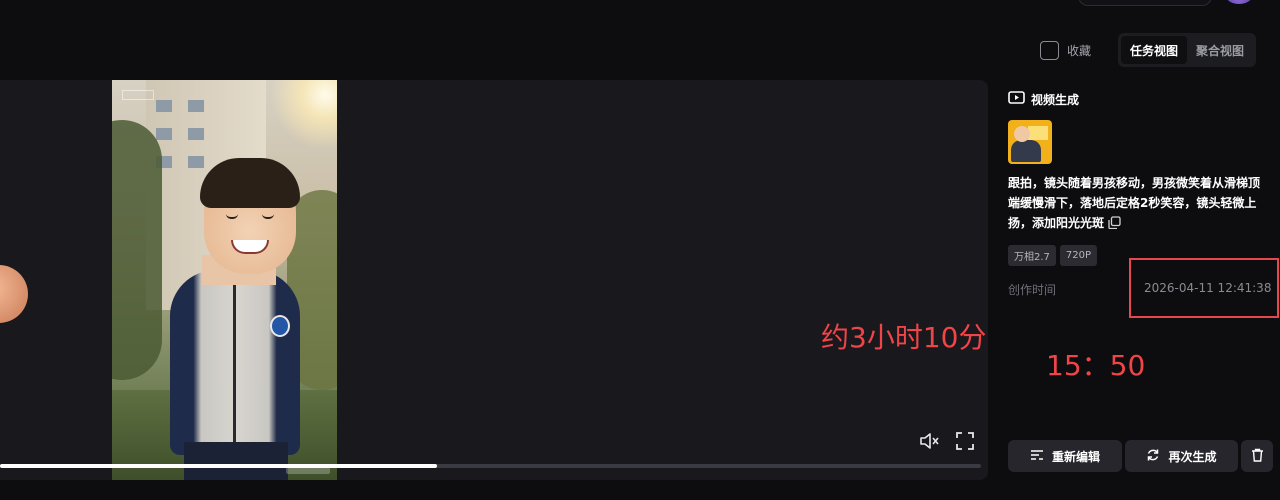 This screenshot has height=500, width=1280. I want to click on copy-icon, so click(1114, 225).